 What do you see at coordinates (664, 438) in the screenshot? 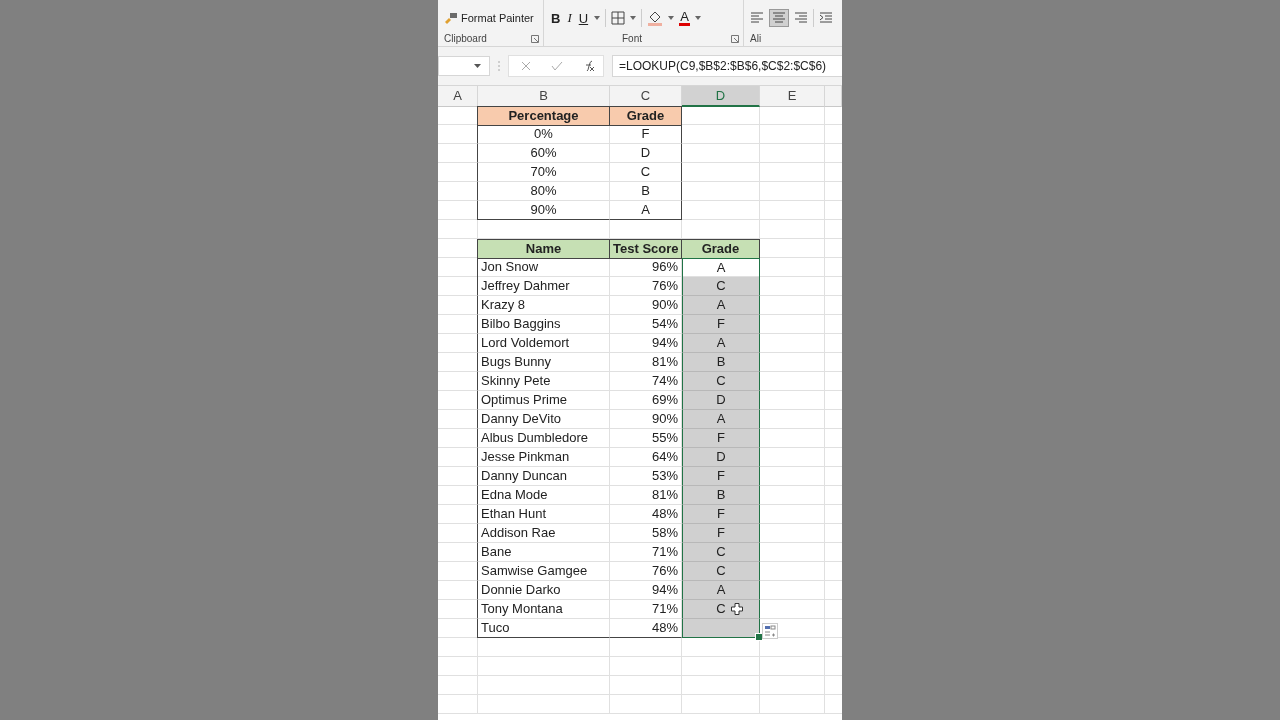
I see `table-cell-text: 55%` at bounding box center [664, 438].